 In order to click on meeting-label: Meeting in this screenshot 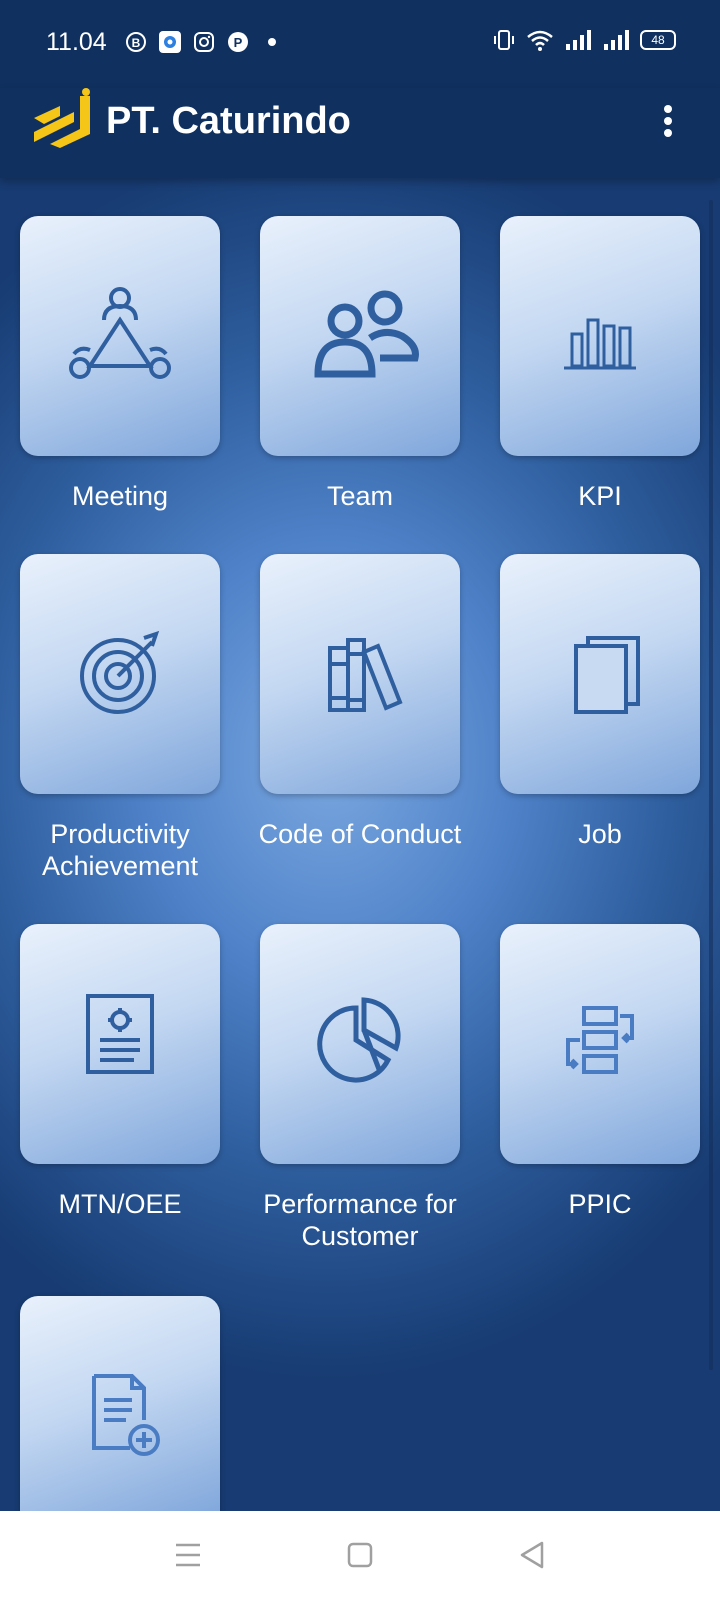, I will do `click(120, 496)`.